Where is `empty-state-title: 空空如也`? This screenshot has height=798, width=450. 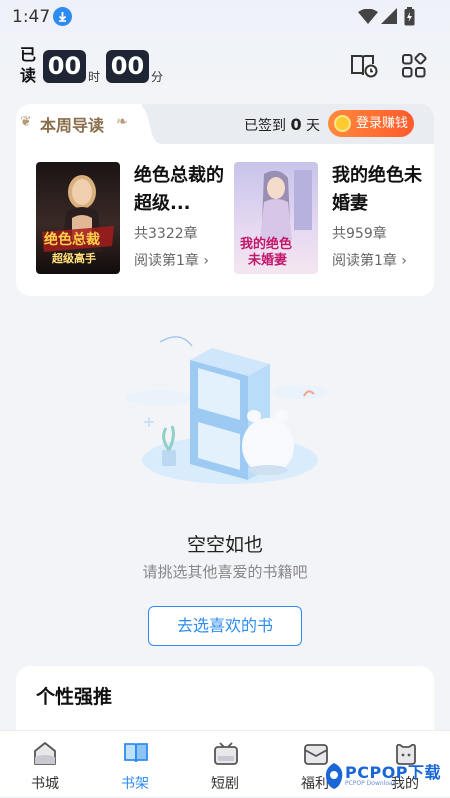
empty-state-title: 空空如也 is located at coordinates (224, 545).